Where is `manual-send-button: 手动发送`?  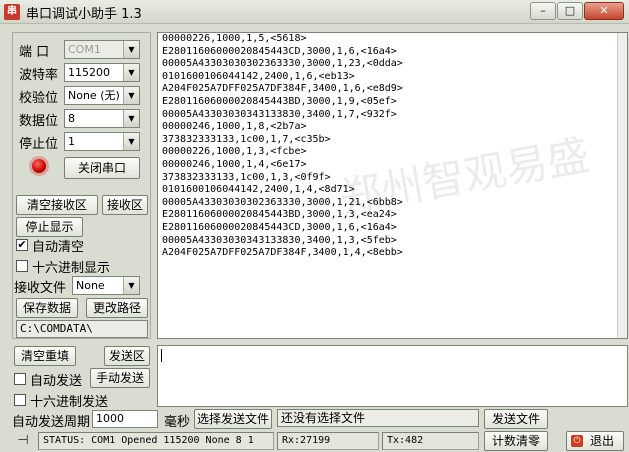 manual-send-button: 手动发送 is located at coordinates (120, 378).